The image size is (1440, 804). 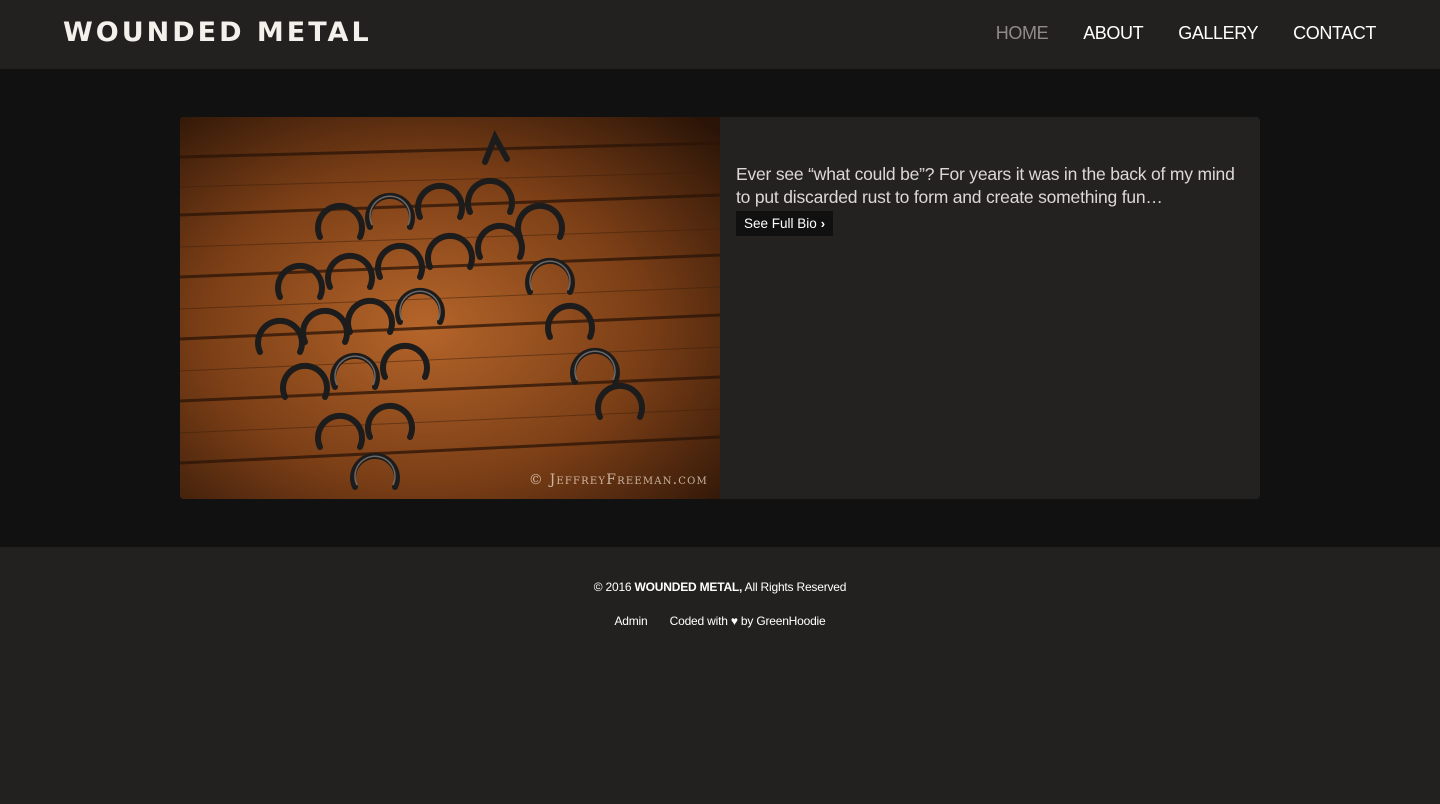 What do you see at coordinates (698, 621) in the screenshot?
I see `coded-with-text: Coded with` at bounding box center [698, 621].